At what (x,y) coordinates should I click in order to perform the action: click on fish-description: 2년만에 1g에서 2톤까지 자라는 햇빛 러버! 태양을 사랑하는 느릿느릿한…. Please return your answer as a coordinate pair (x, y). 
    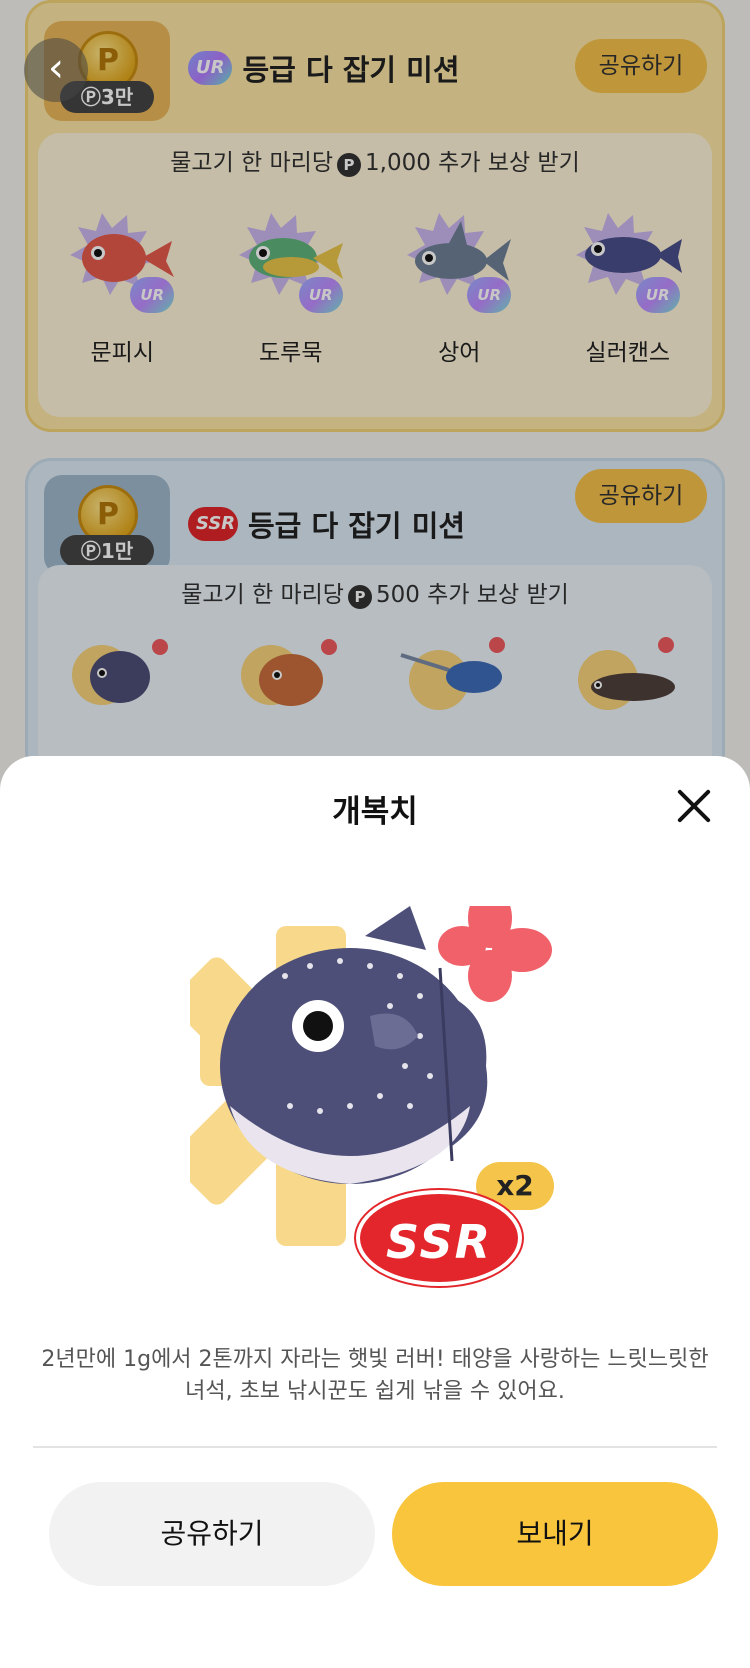
    Looking at the image, I should click on (375, 1375).